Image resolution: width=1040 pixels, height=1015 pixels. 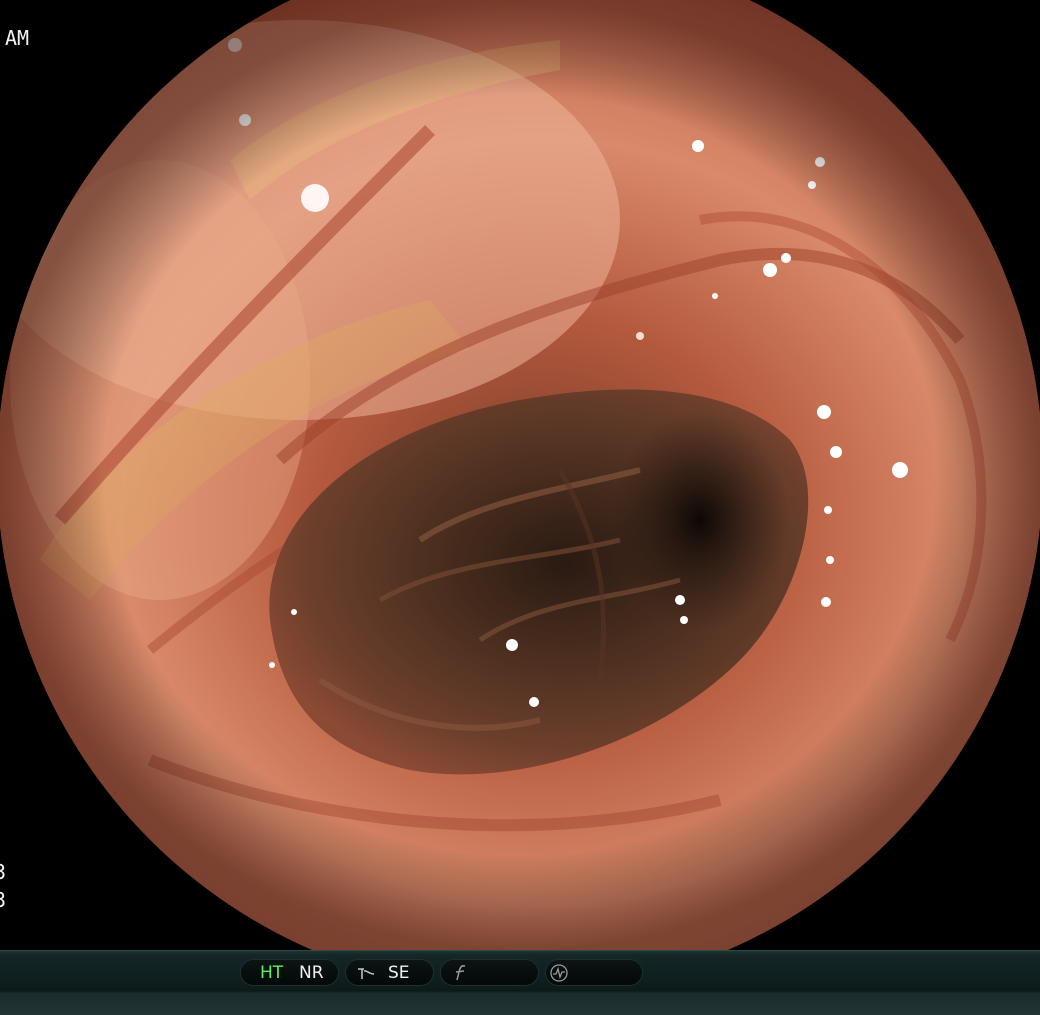 I want to click on mode-pill-function, so click(x=489, y=972).